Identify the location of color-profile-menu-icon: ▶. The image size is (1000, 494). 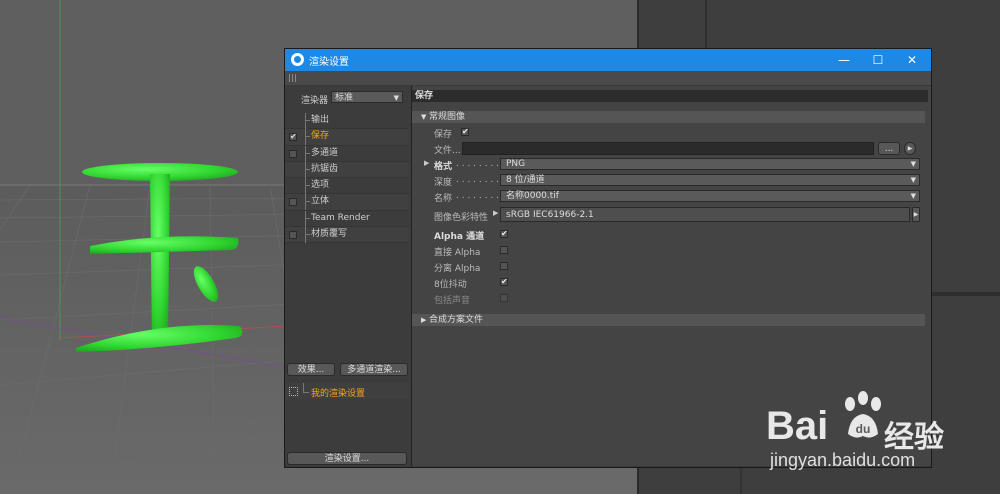
(916, 214).